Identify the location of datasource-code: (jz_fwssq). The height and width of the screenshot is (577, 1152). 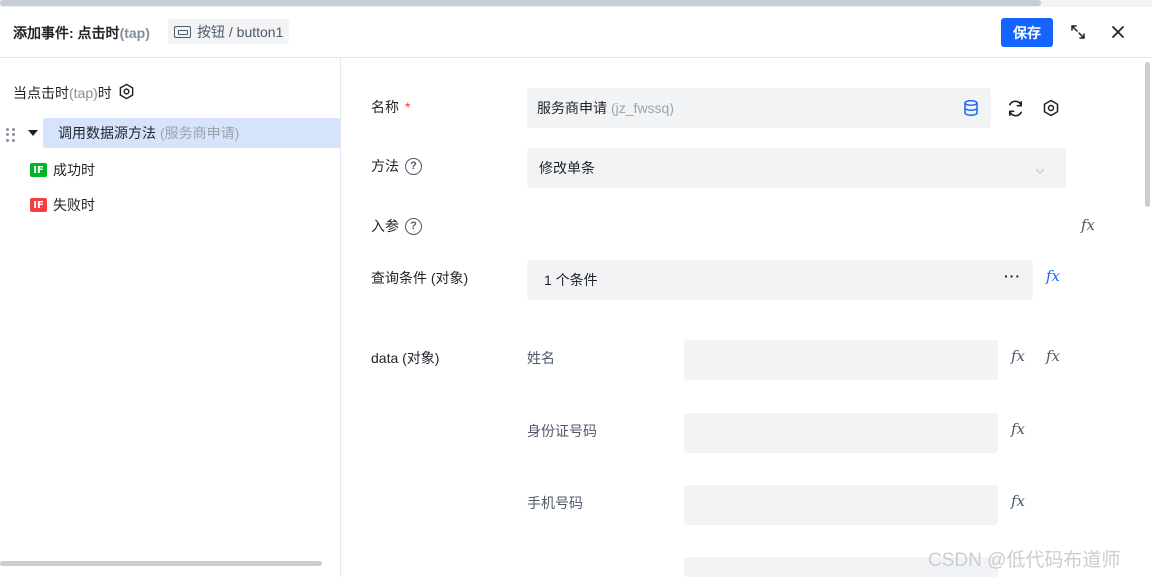
(643, 108).